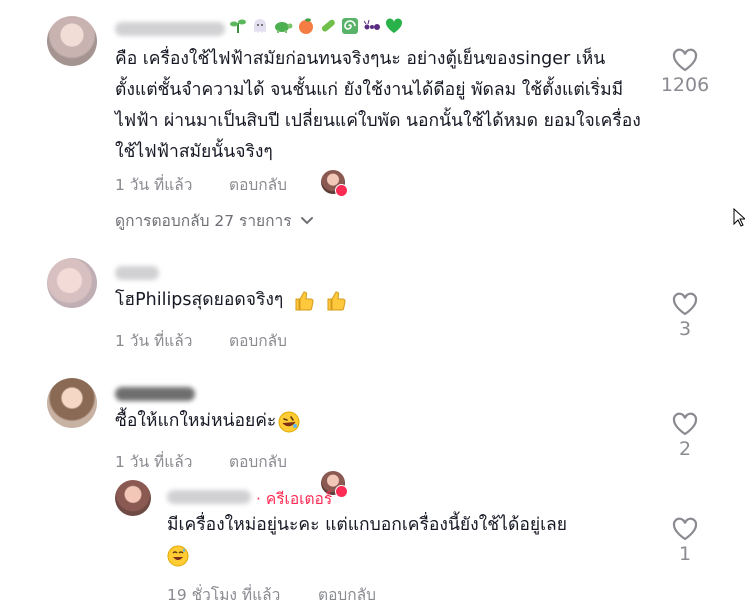  I want to click on mouse-cursor-icon, so click(739, 217).